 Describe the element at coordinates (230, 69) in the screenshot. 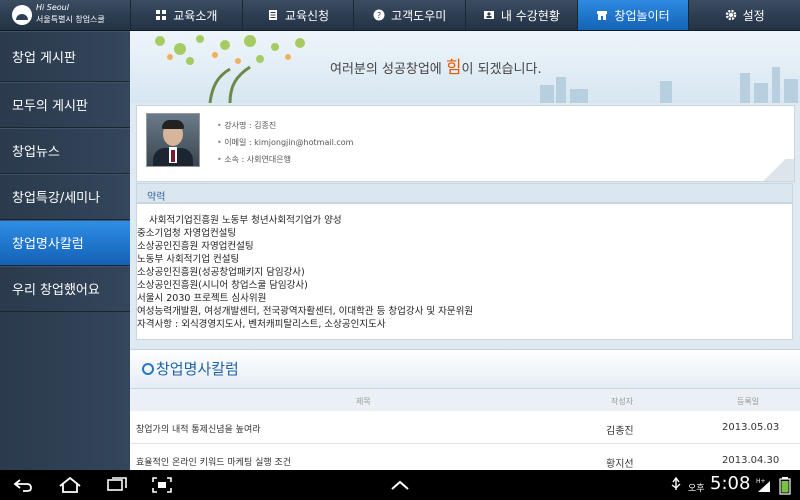

I see `tree-illustration` at that location.